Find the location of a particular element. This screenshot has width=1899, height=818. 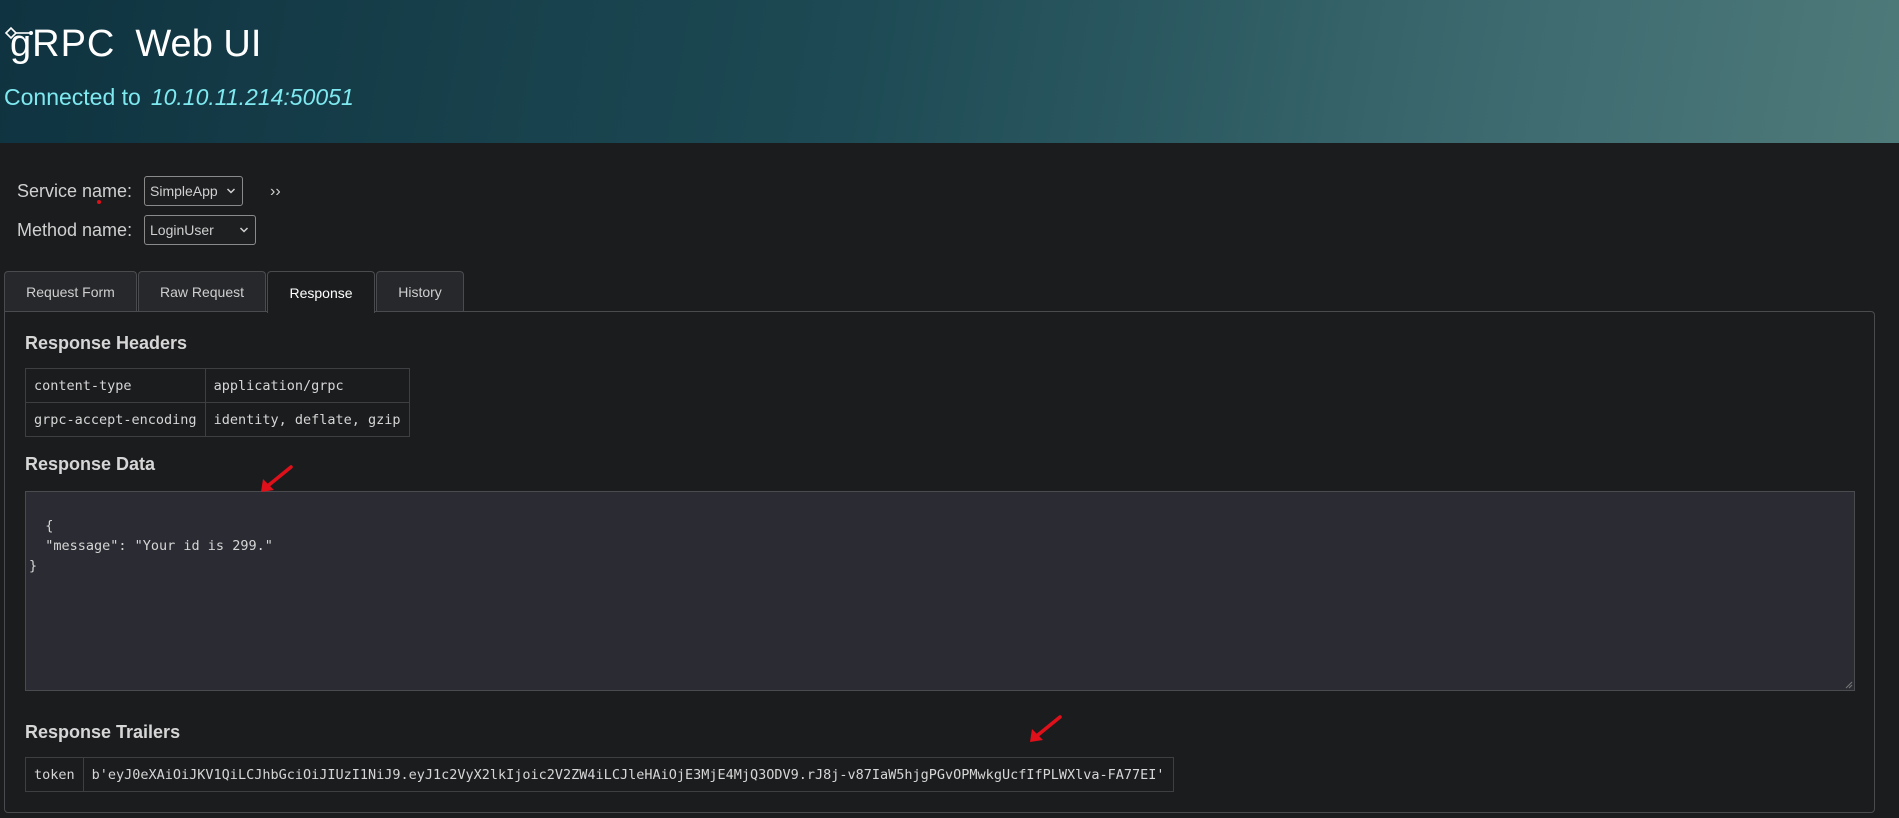

grpc-logo-text: gRPC is located at coordinates (59, 44).